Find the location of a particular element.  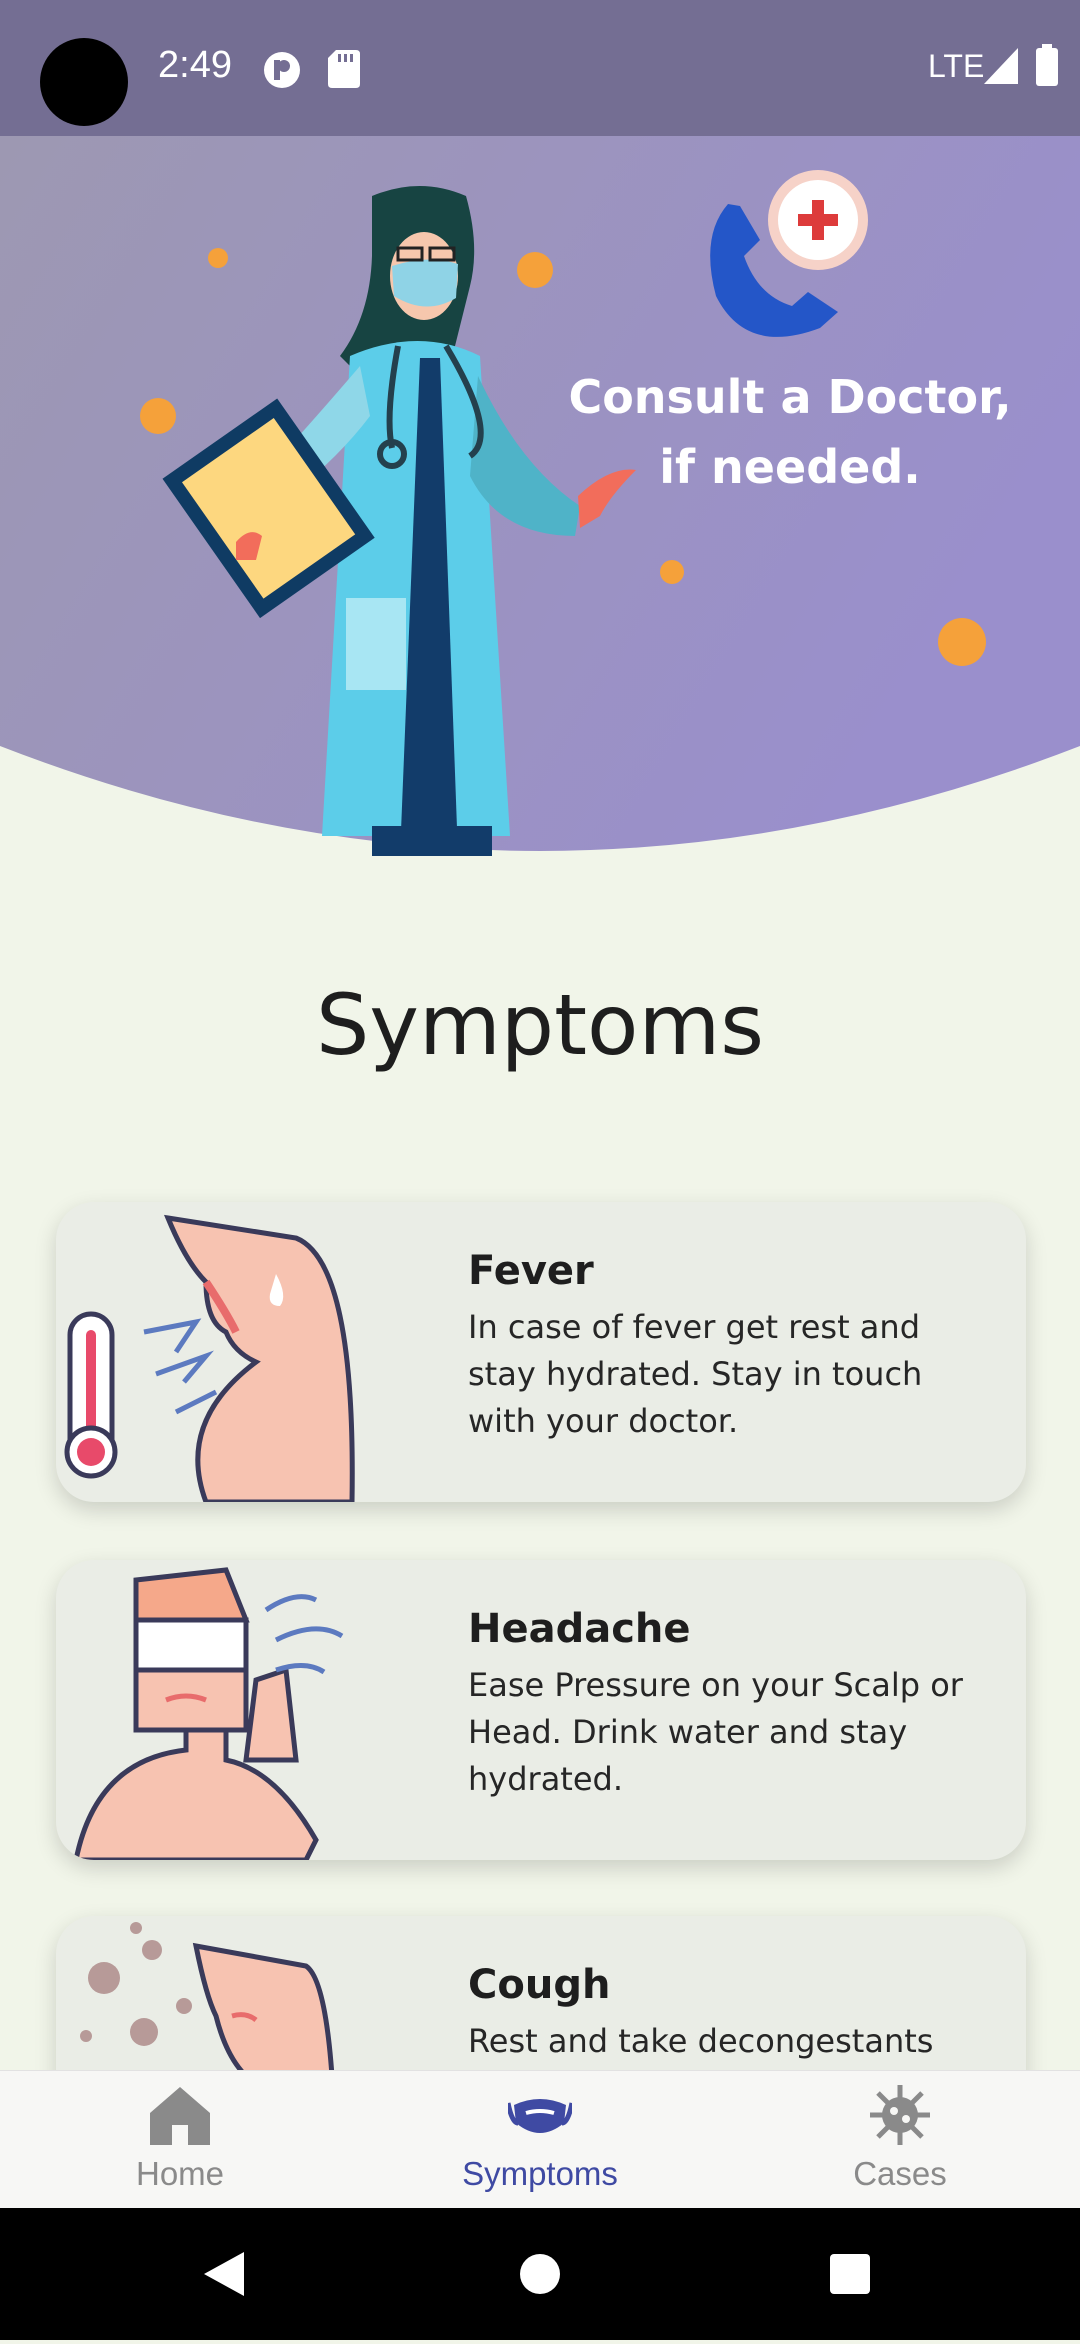

symptom-title: Fever is located at coordinates (531, 1271).